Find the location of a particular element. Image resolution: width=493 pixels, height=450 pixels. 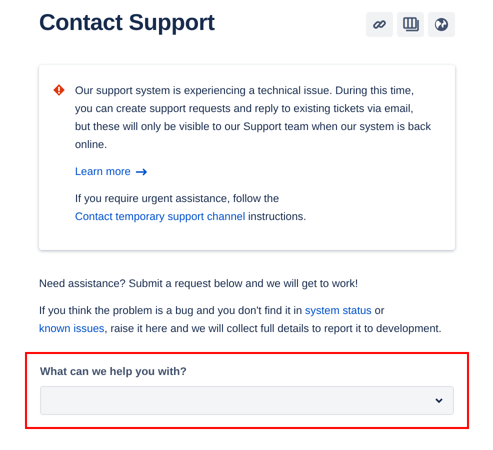

body-text: Need assistance? Submit a request below and we will get to work! is located at coordinates (199, 284).